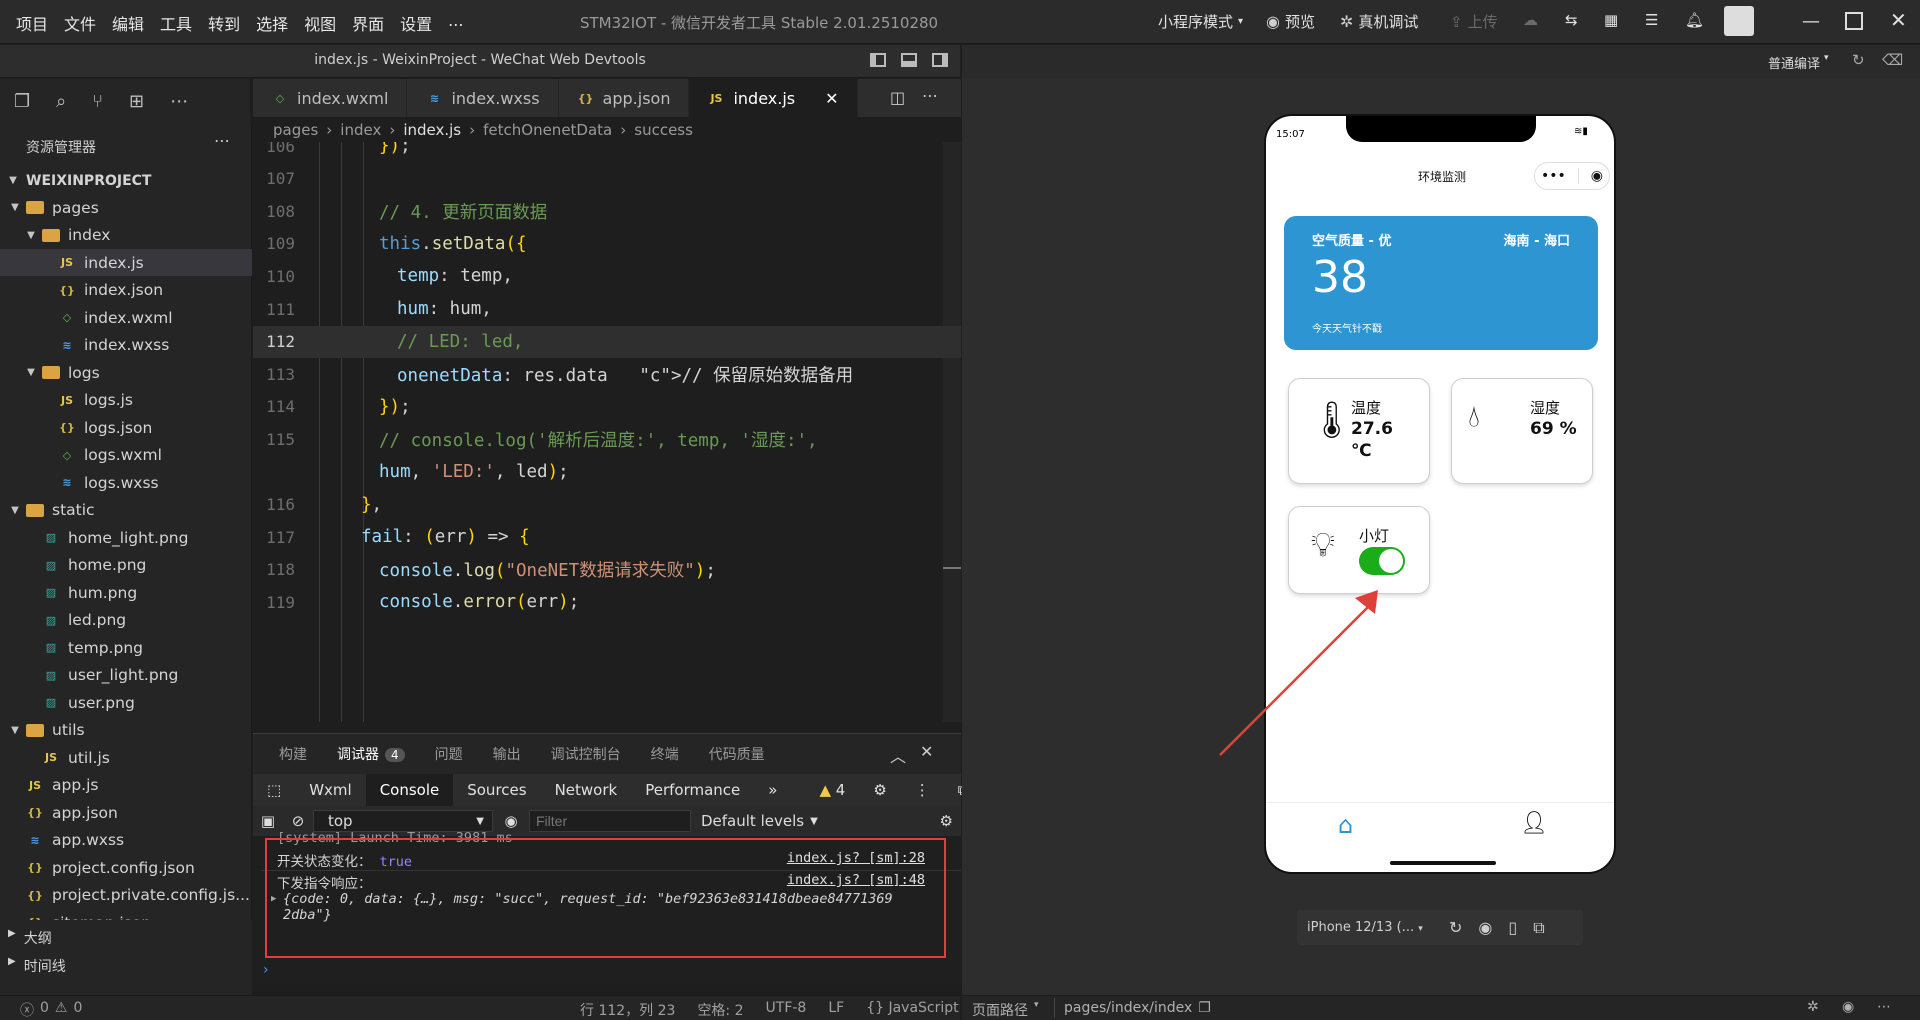 This screenshot has width=1920, height=1020. What do you see at coordinates (126, 812) in the screenshot?
I see `tree-item: {} app.json` at bounding box center [126, 812].